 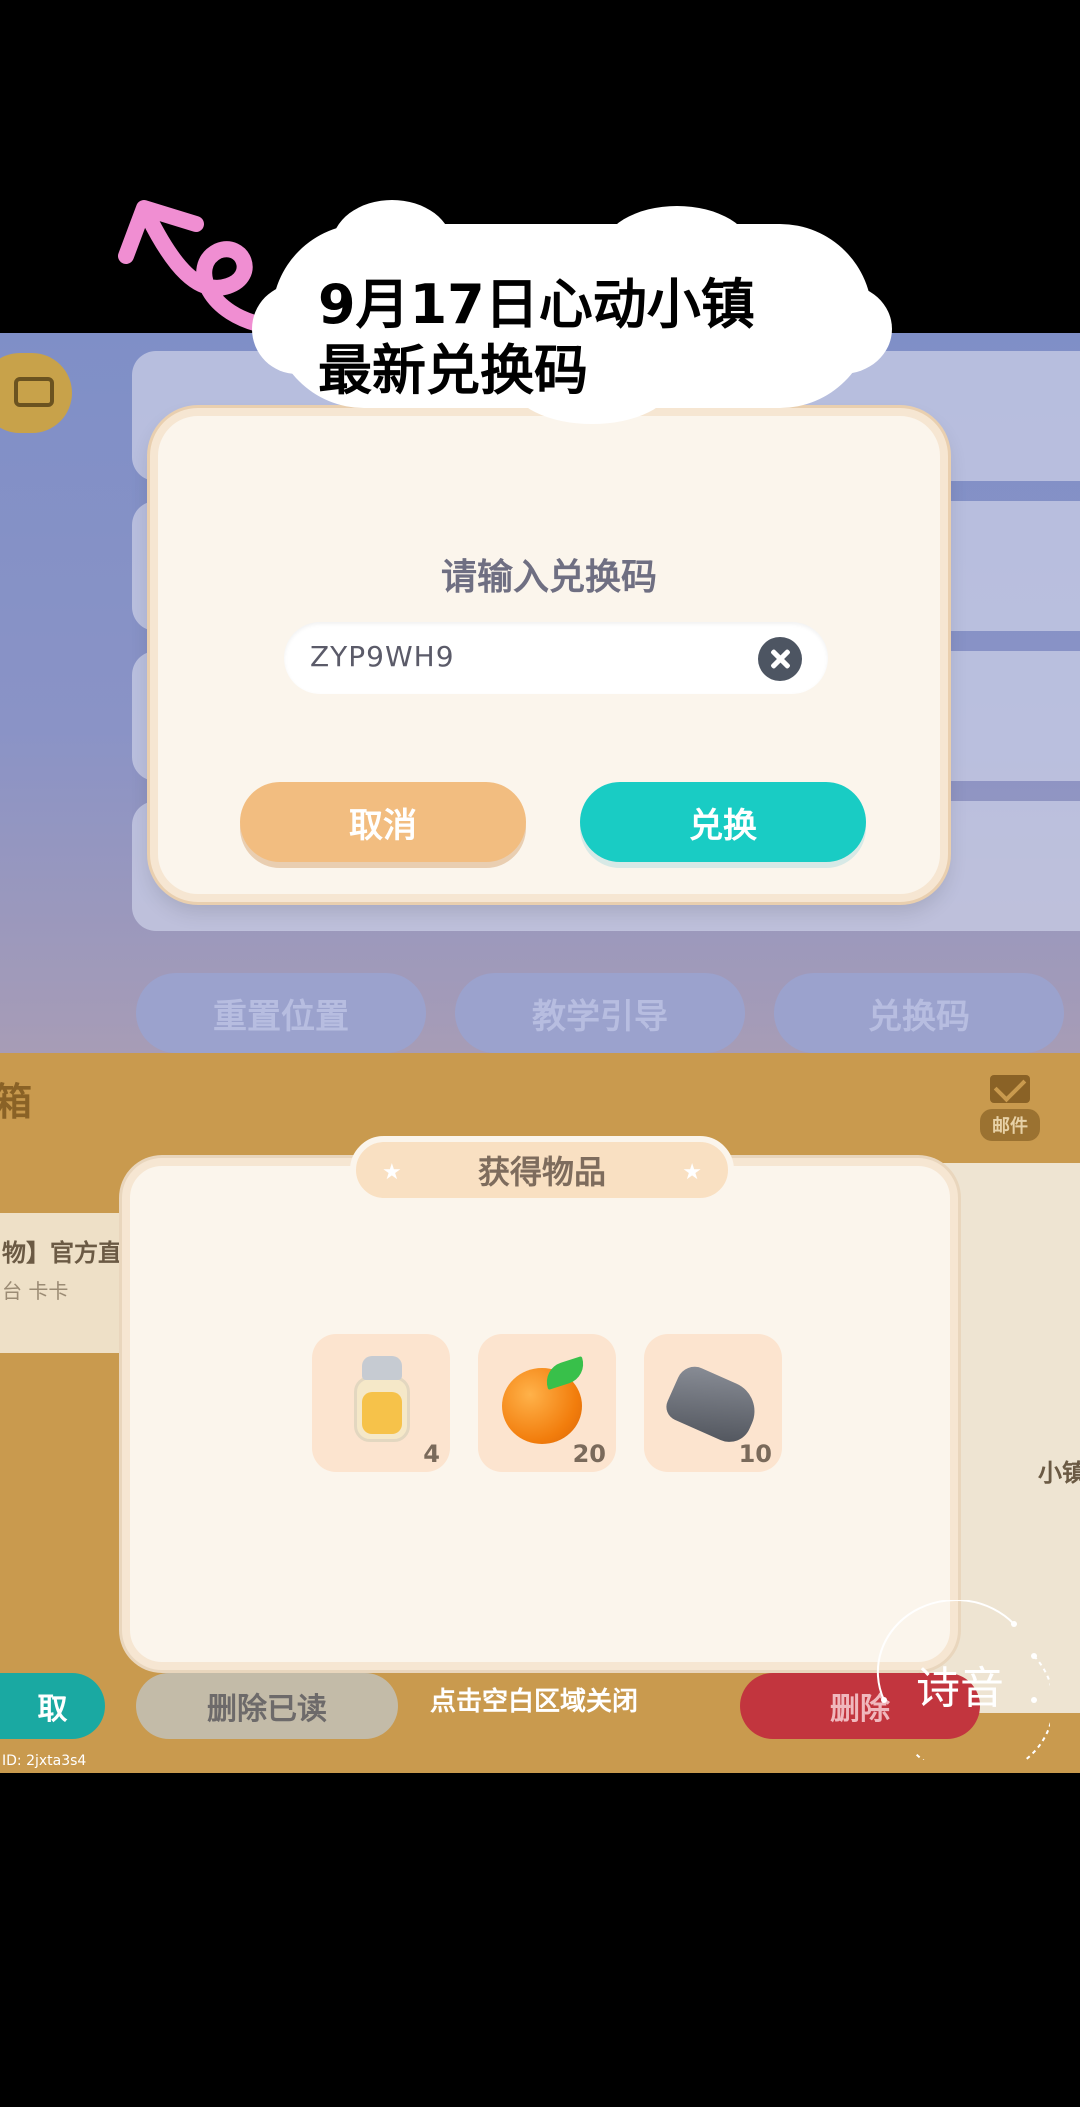 I want to click on tutorial-button: 教学引导, so click(x=600, y=1013).